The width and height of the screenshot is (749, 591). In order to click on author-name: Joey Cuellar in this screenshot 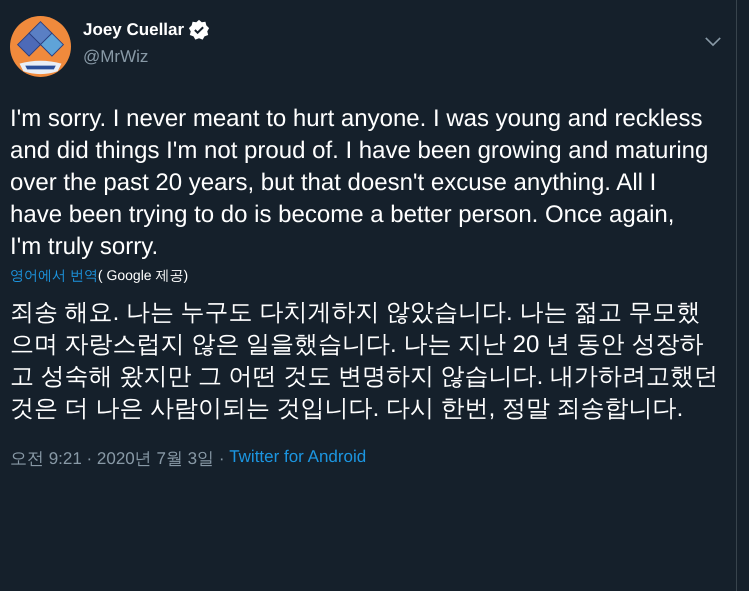, I will do `click(133, 30)`.